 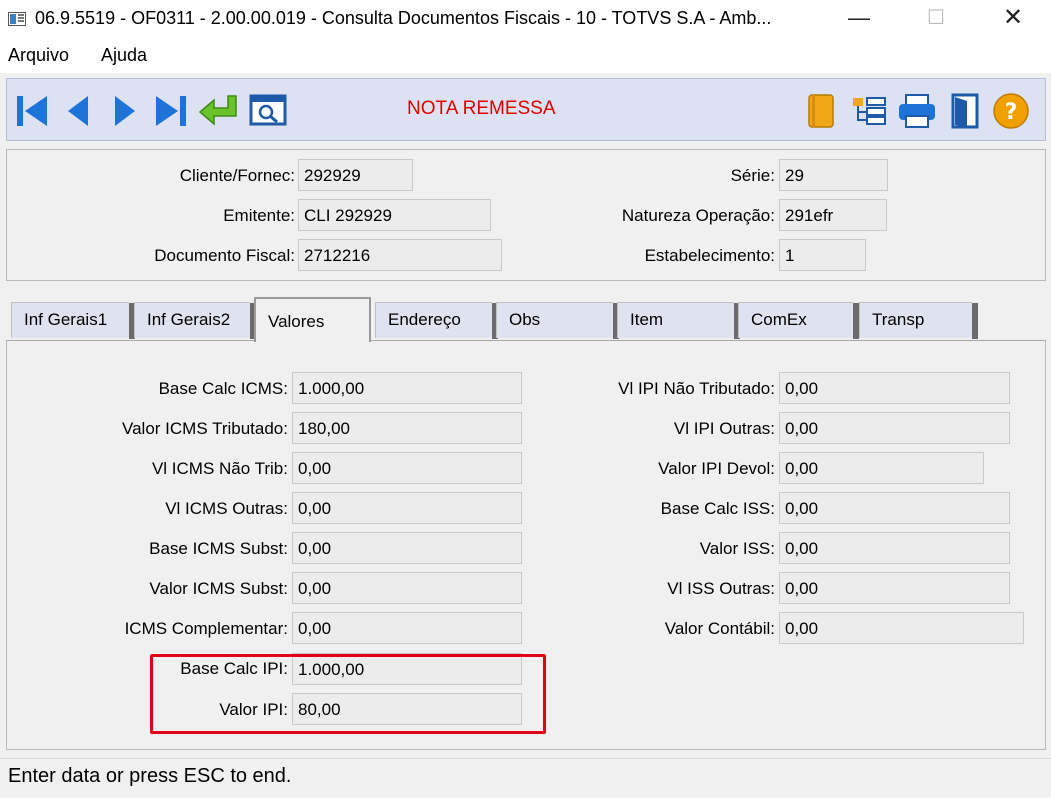 What do you see at coordinates (678, 320) in the screenshot?
I see `tab-item: Item` at bounding box center [678, 320].